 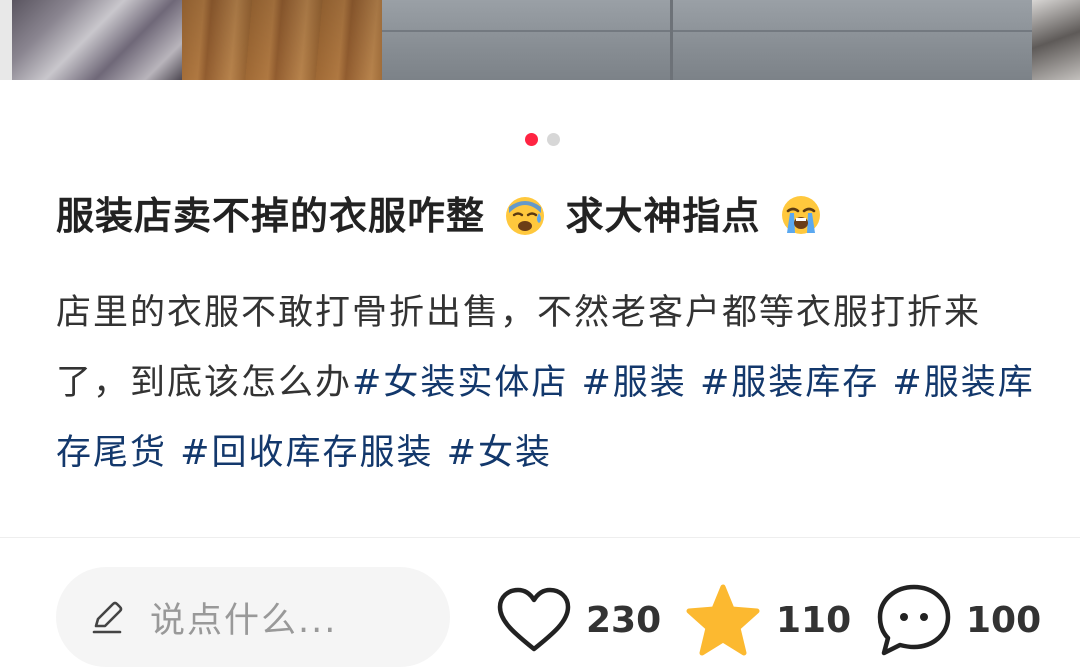 What do you see at coordinates (460, 383) in the screenshot?
I see `hashtag-link: #女装实体店` at bounding box center [460, 383].